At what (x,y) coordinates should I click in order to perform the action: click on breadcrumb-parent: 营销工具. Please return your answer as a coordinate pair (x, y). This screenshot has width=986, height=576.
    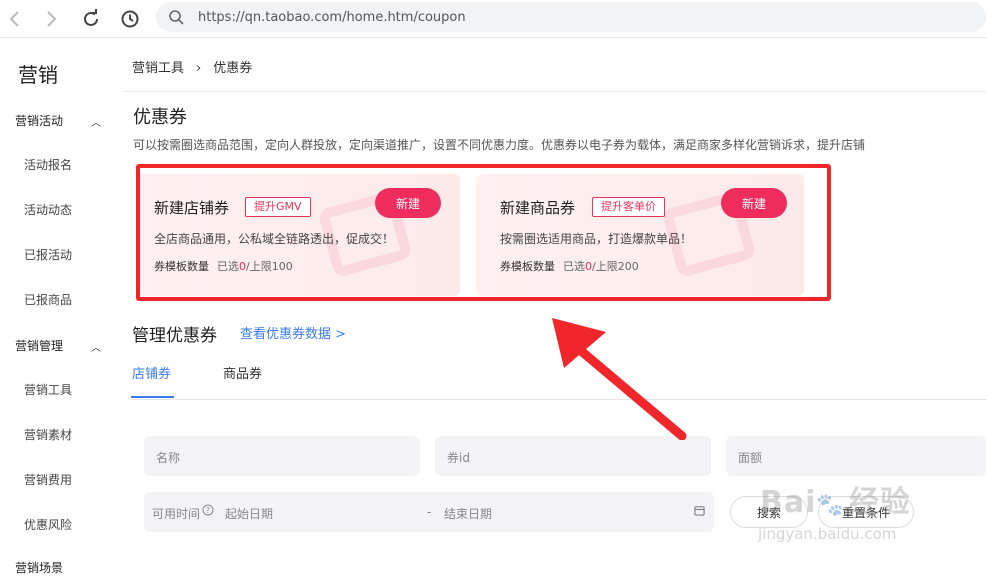
    Looking at the image, I should click on (158, 68).